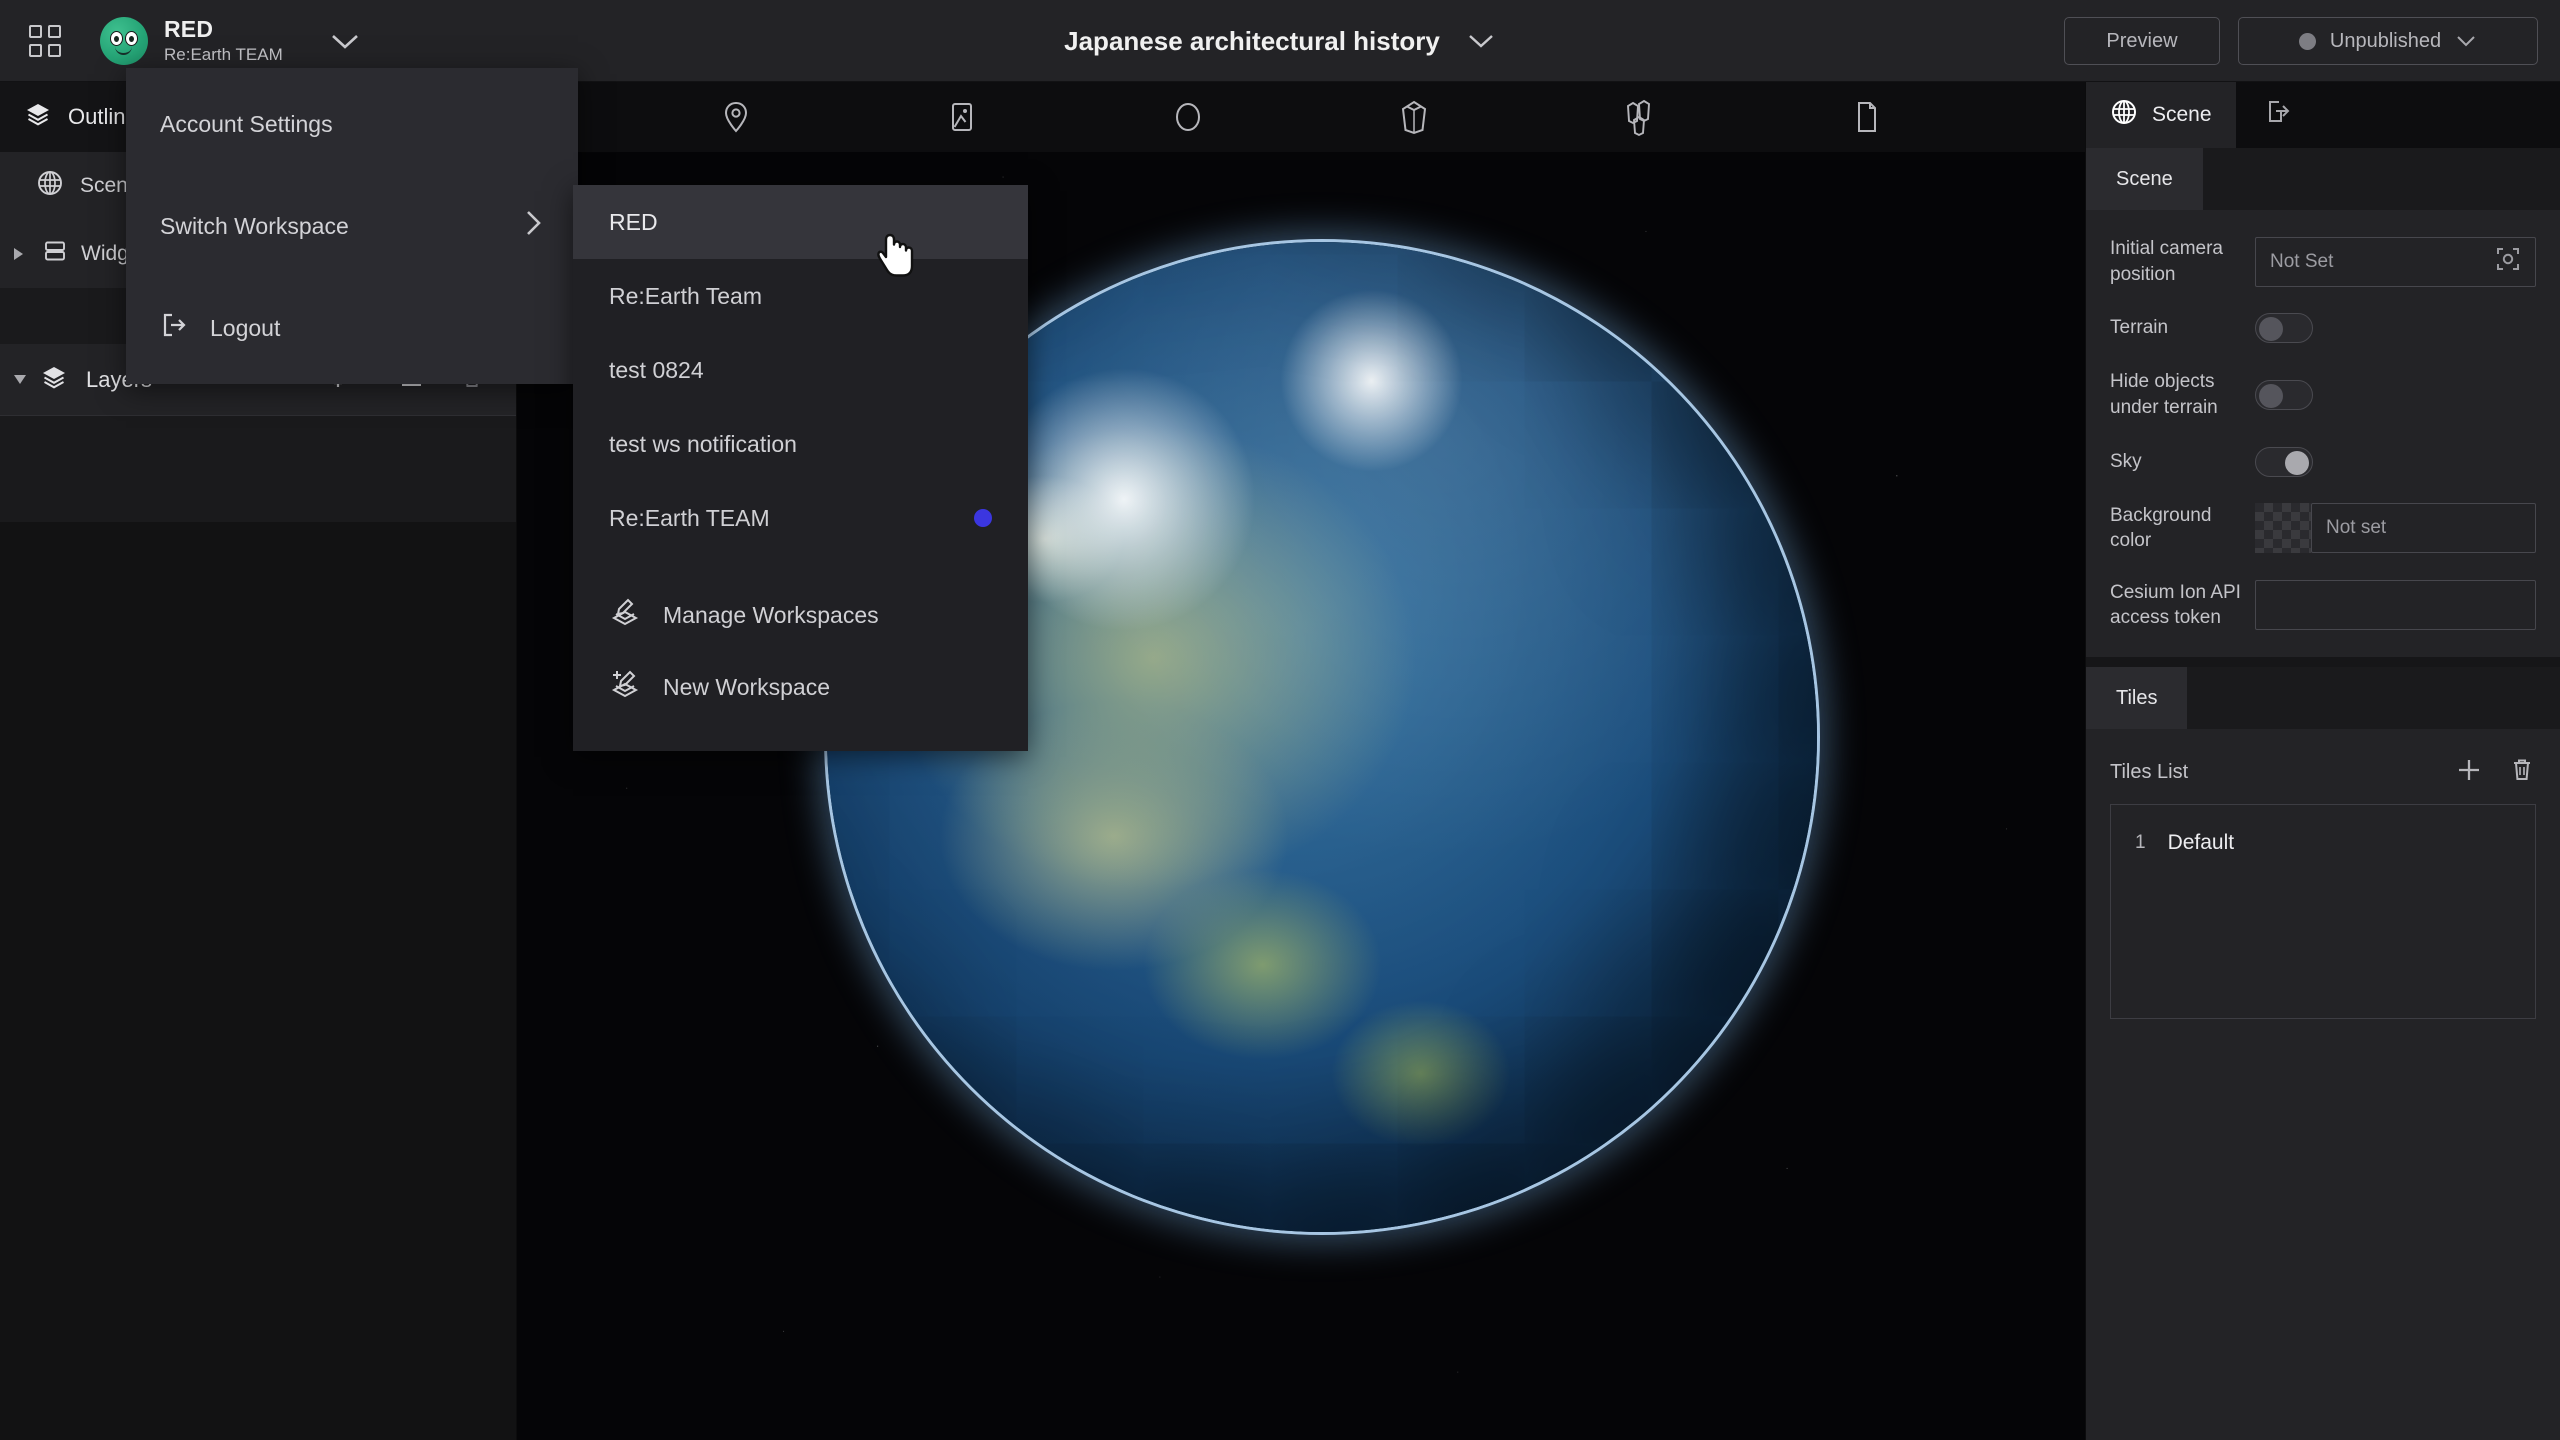  Describe the element at coordinates (2137, 698) in the screenshot. I see `subtab-tiles: Tiles` at that location.